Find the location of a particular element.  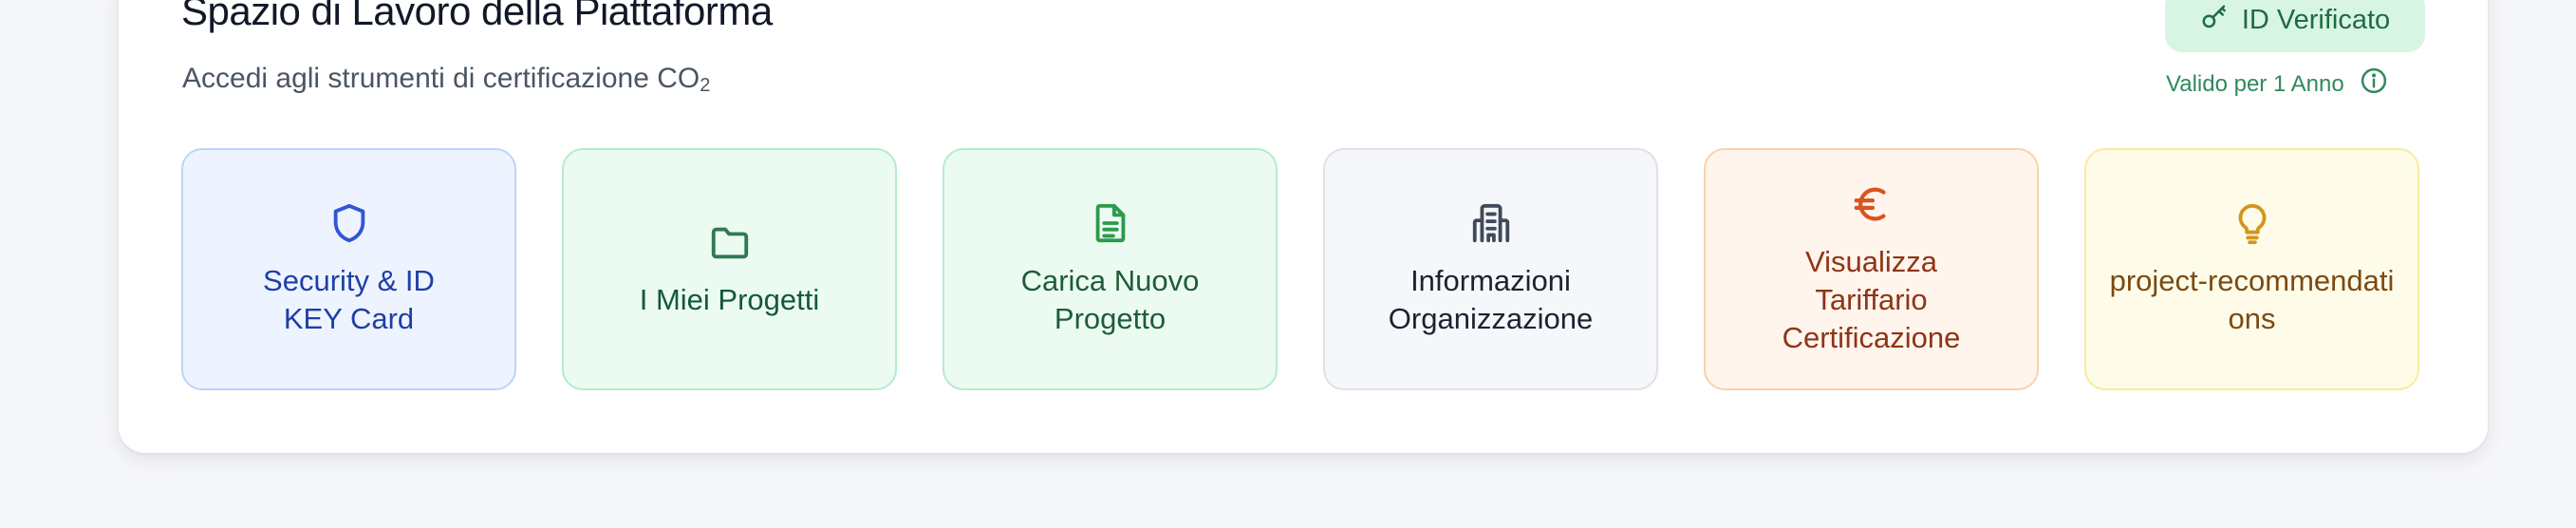

card-pricing: Visualizza Tariffario Certificazione is located at coordinates (1872, 269).